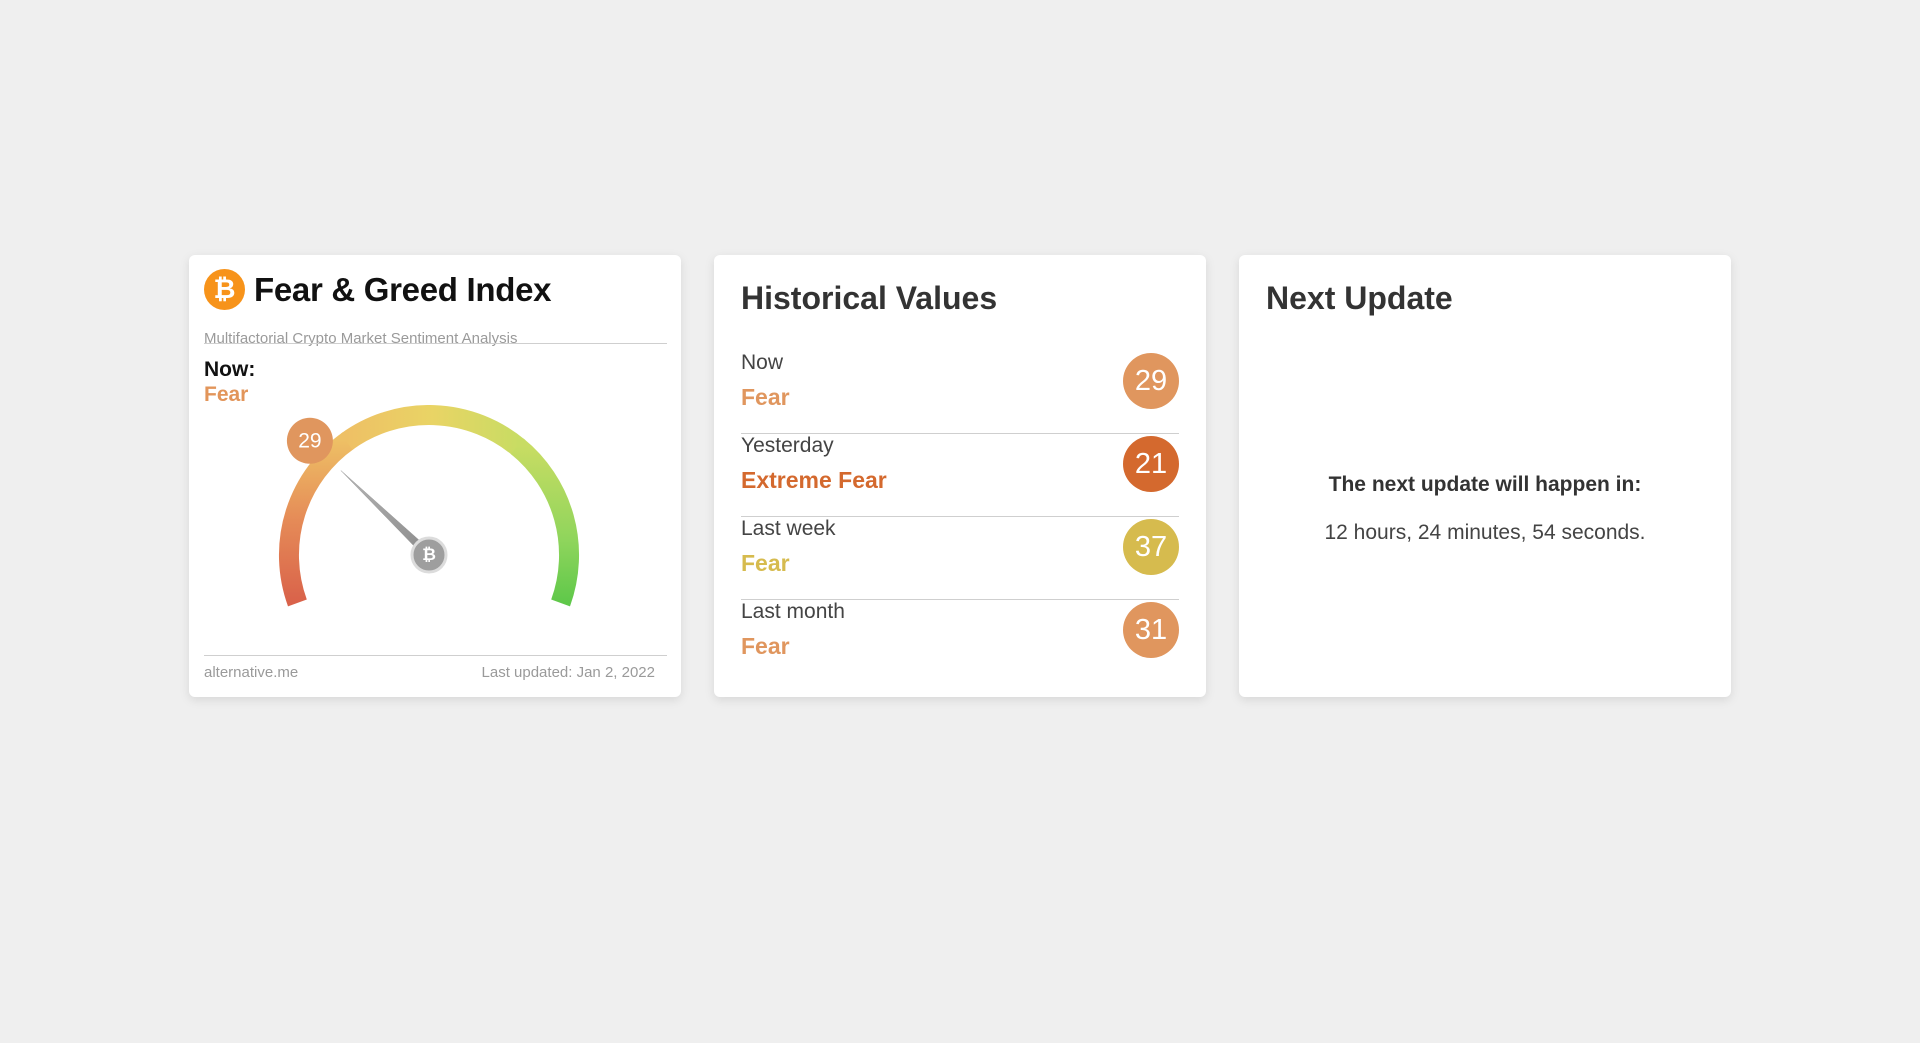  What do you see at coordinates (251, 672) in the screenshot?
I see `source-label: alternative.me` at bounding box center [251, 672].